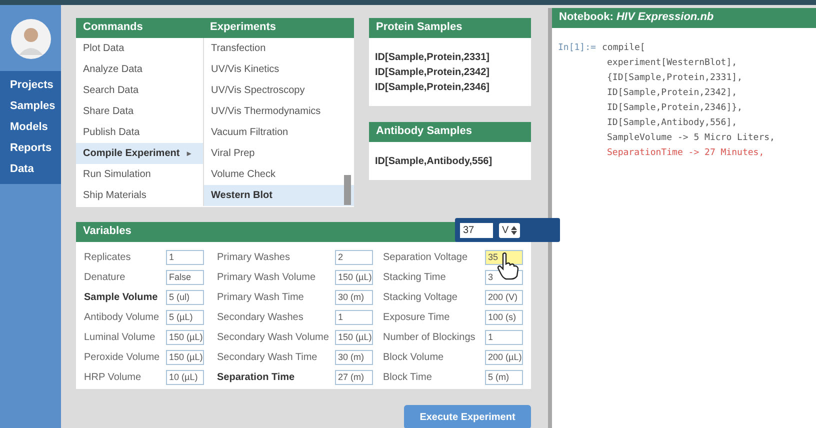 This screenshot has height=428, width=816. I want to click on unit-select: V, so click(509, 230).